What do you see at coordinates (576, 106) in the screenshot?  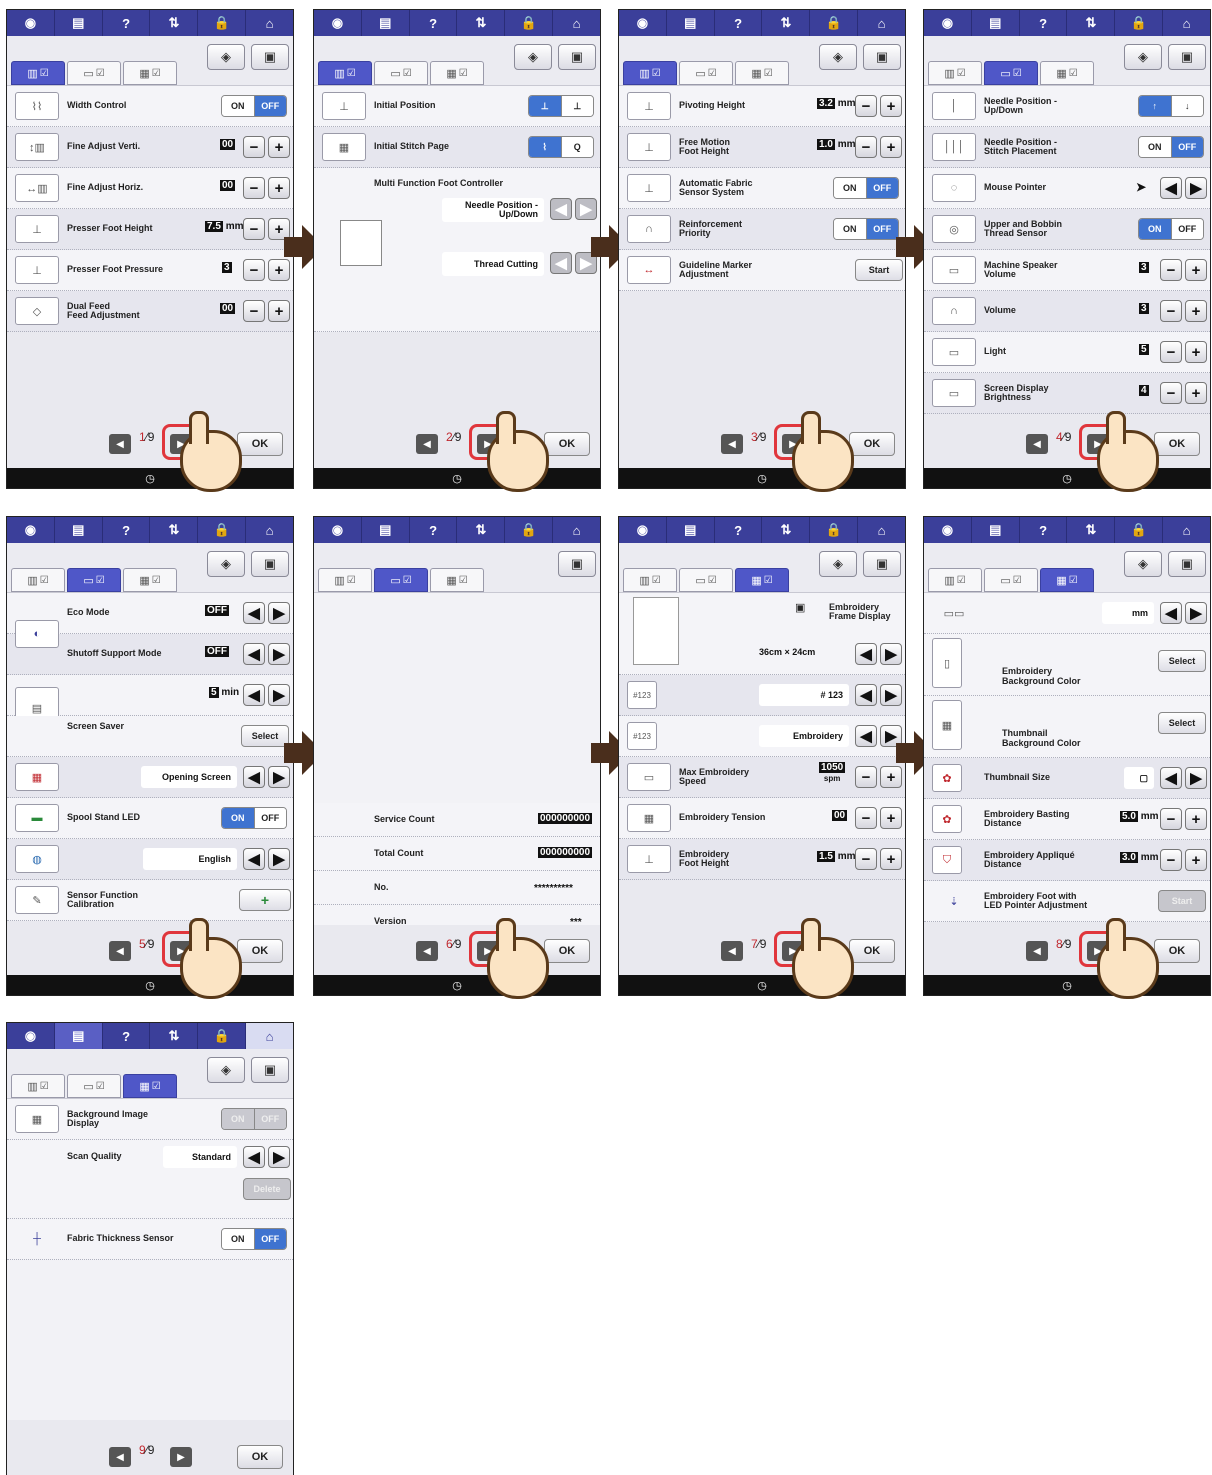 I see `needle-up-option: ⊥` at bounding box center [576, 106].